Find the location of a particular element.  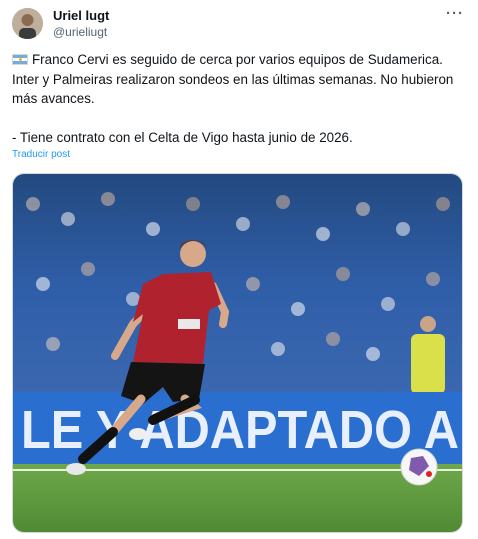

user-info: Uriel lugt @urieliugt is located at coordinates (81, 24).